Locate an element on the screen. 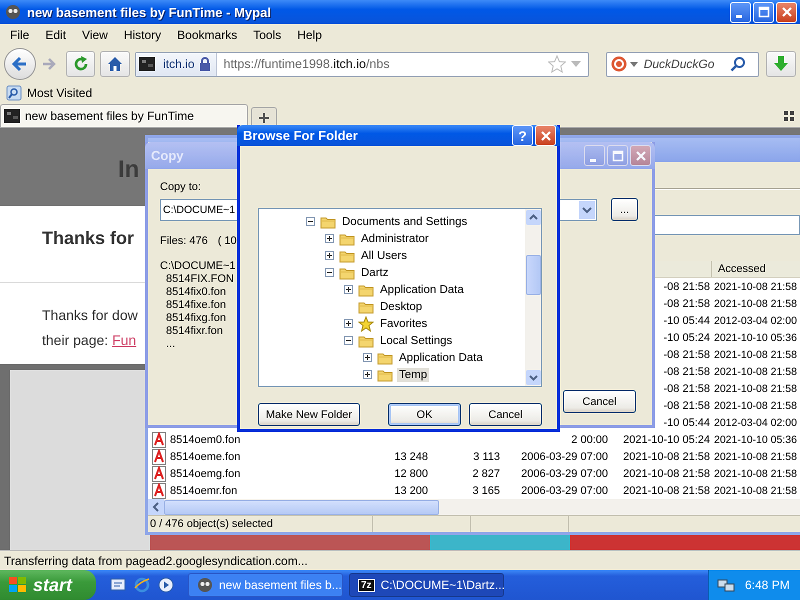 Image resolution: width=800 pixels, height=600 pixels. table-cell: 2012-03-04 02:00 is located at coordinates (755, 422).